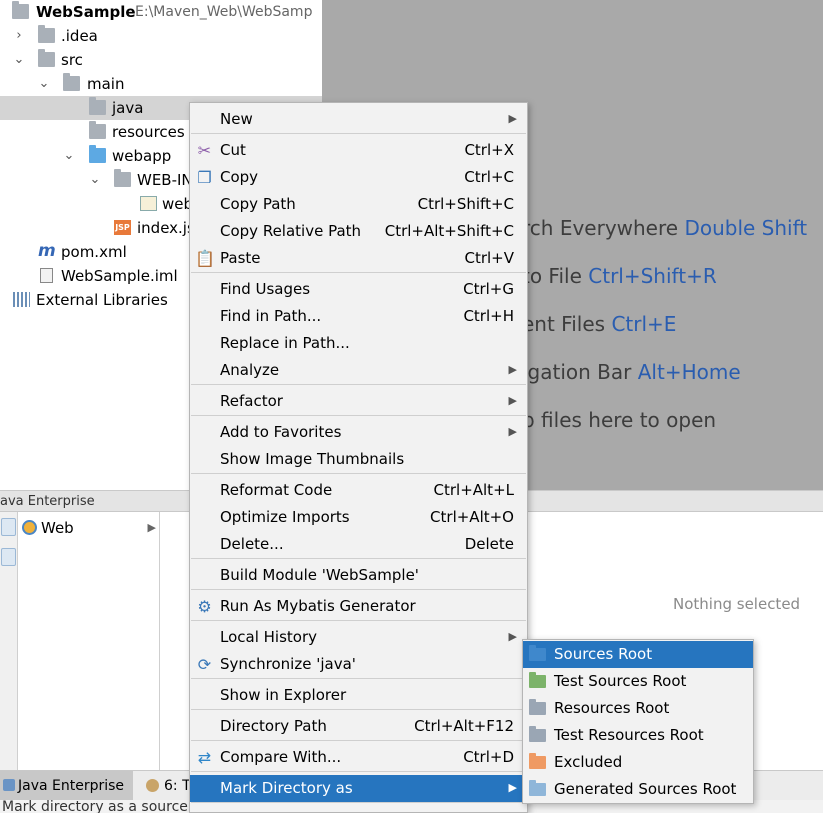 This screenshot has height=813, width=823. What do you see at coordinates (57, 528) in the screenshot?
I see `facet-label: Web` at bounding box center [57, 528].